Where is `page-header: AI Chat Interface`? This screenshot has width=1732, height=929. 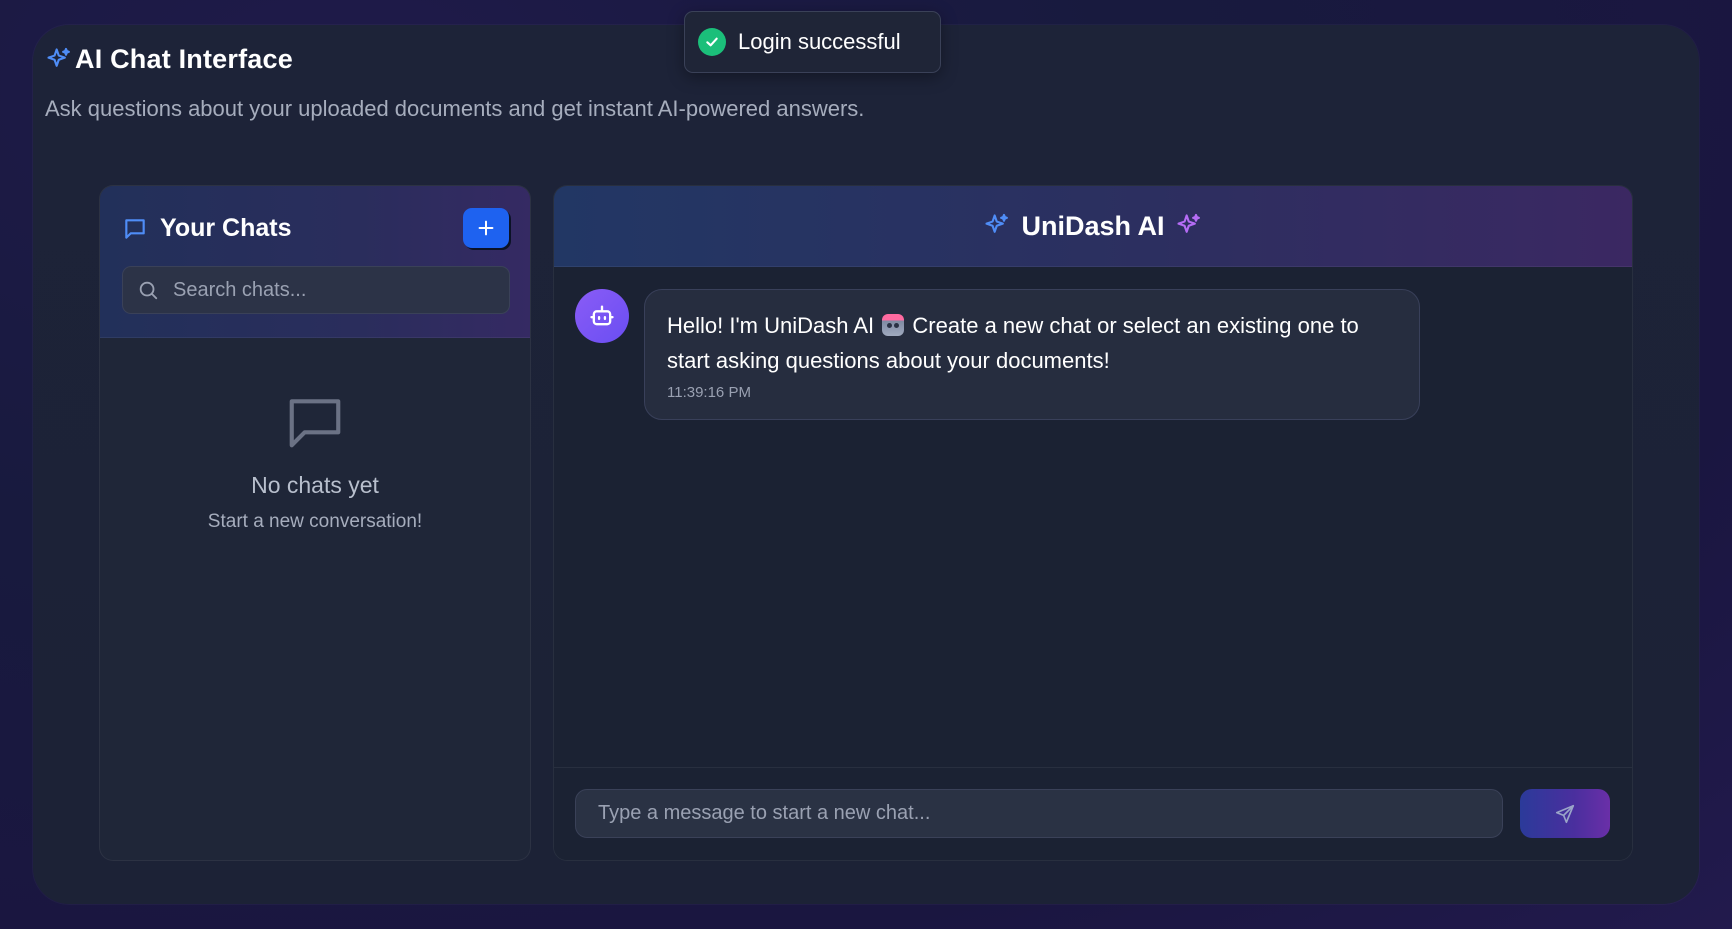 page-header: AI Chat Interface is located at coordinates (169, 59).